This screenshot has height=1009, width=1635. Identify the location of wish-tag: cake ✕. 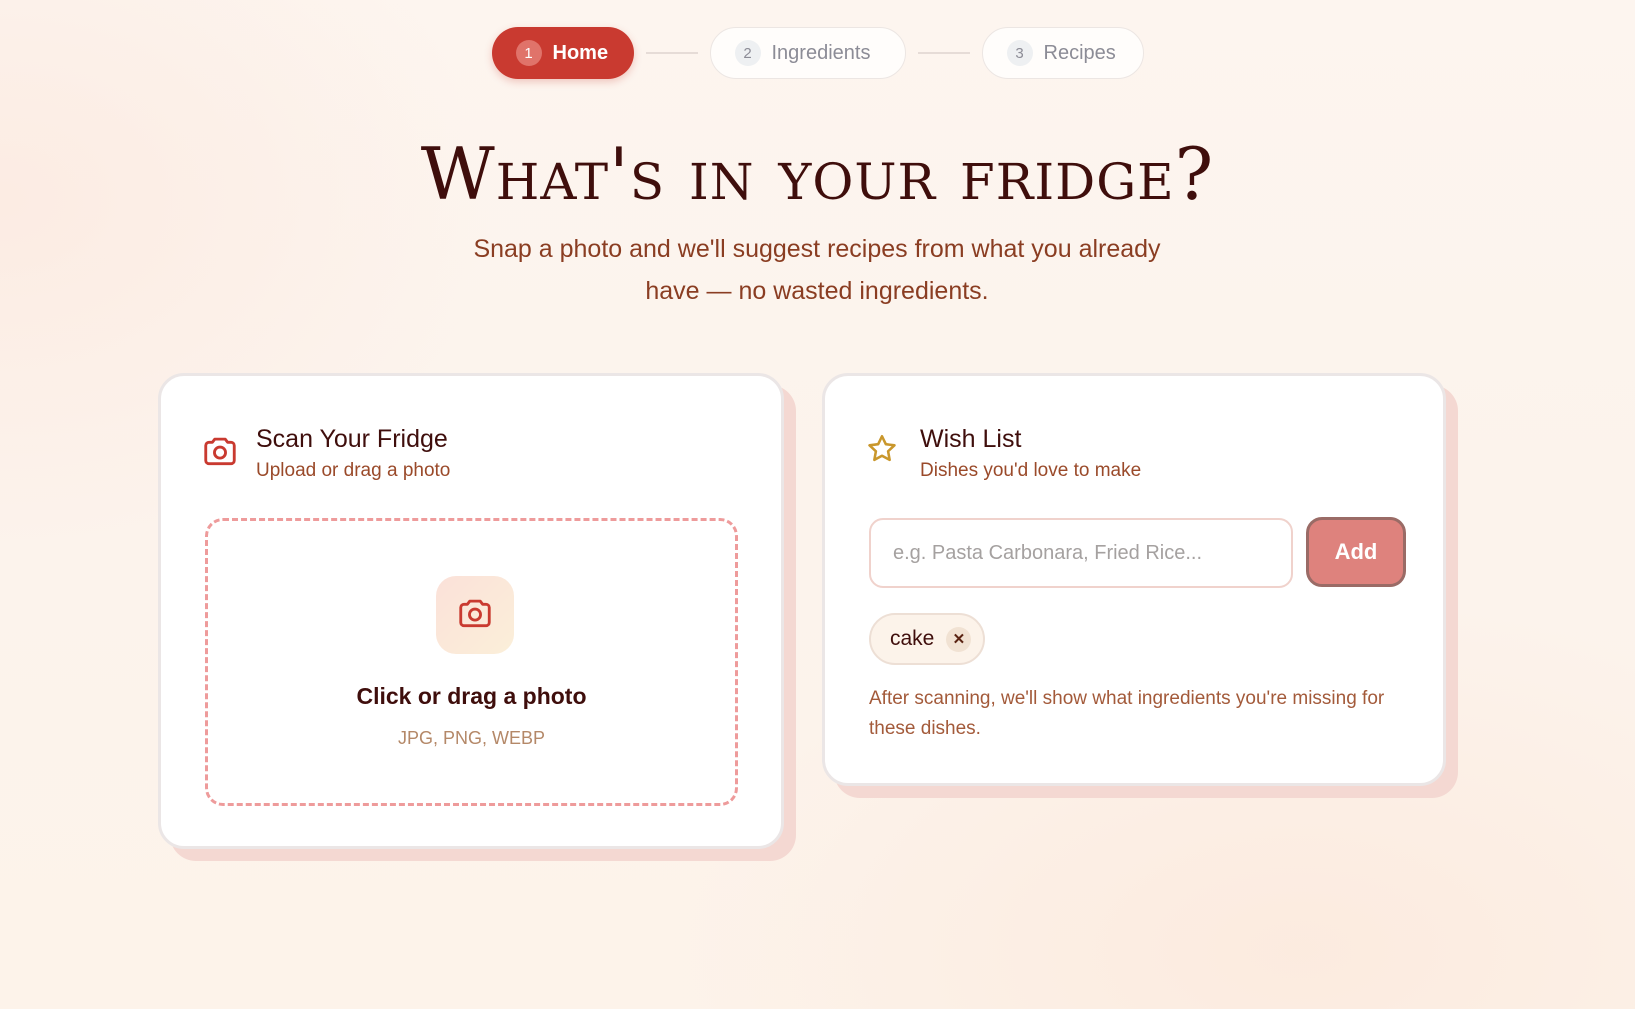
(927, 639).